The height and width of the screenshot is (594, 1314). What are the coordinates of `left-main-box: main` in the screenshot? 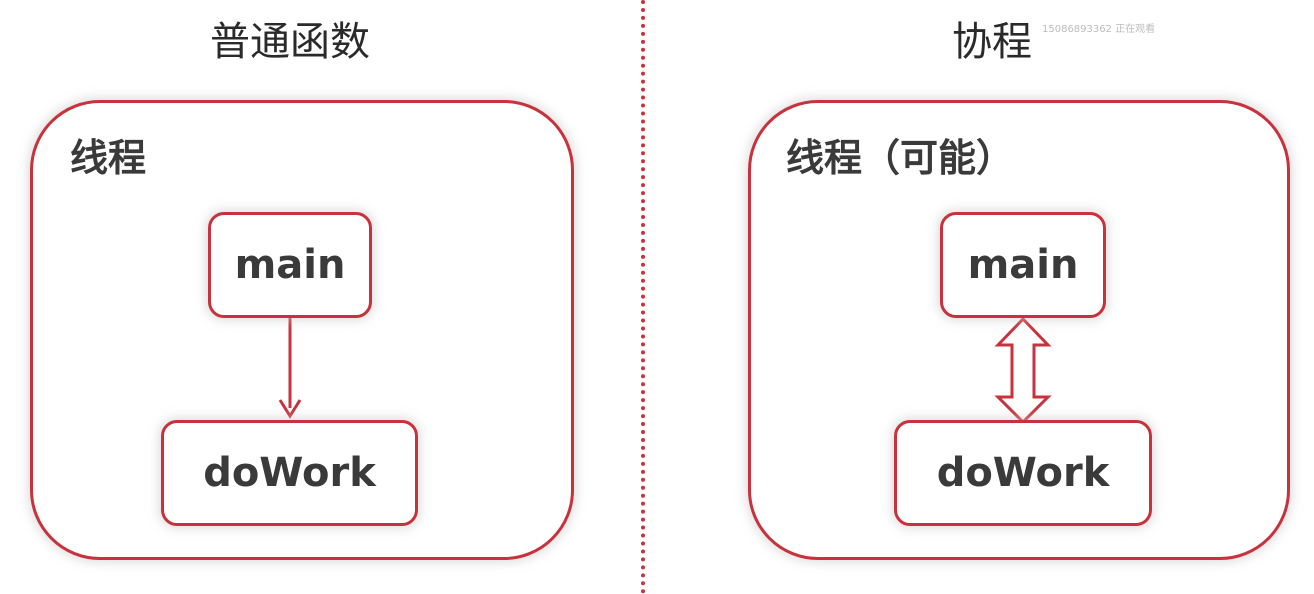 It's located at (290, 265).